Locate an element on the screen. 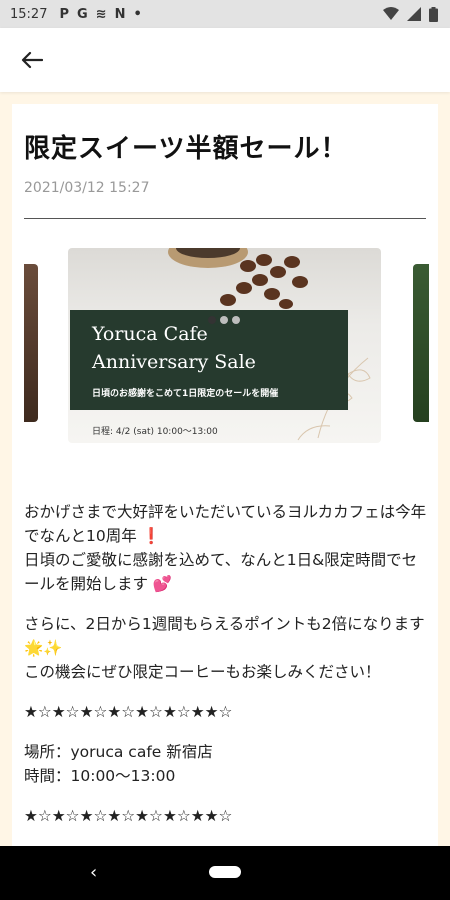  banner-date: 日程: 4/2 (sat) 10:00〜13:00 is located at coordinates (155, 432).